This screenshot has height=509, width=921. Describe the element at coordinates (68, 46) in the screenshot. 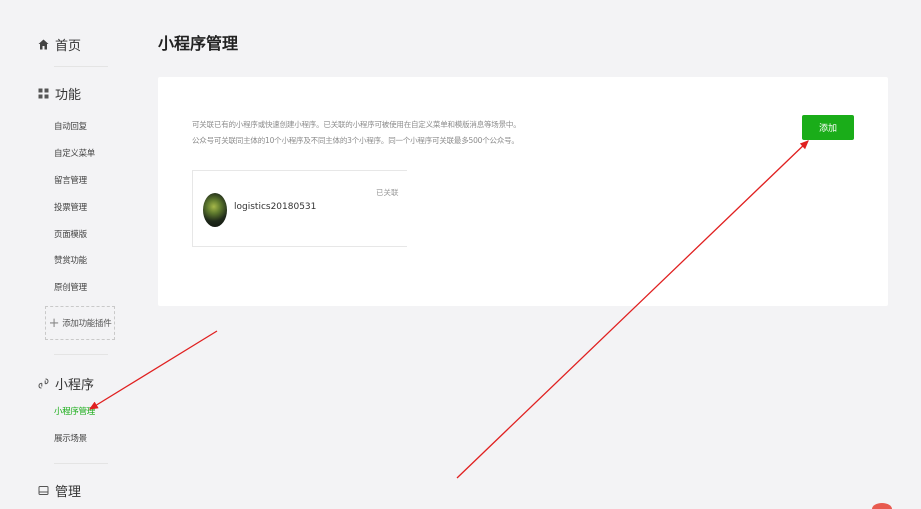

I see `sidebar-item-label: 首页` at that location.